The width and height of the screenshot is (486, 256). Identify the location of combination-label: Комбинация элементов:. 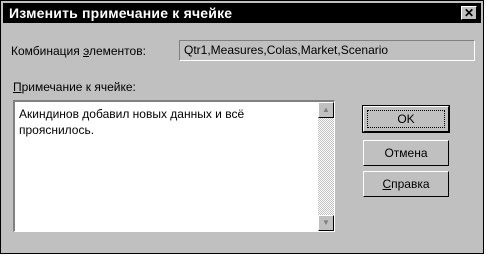
(78, 51).